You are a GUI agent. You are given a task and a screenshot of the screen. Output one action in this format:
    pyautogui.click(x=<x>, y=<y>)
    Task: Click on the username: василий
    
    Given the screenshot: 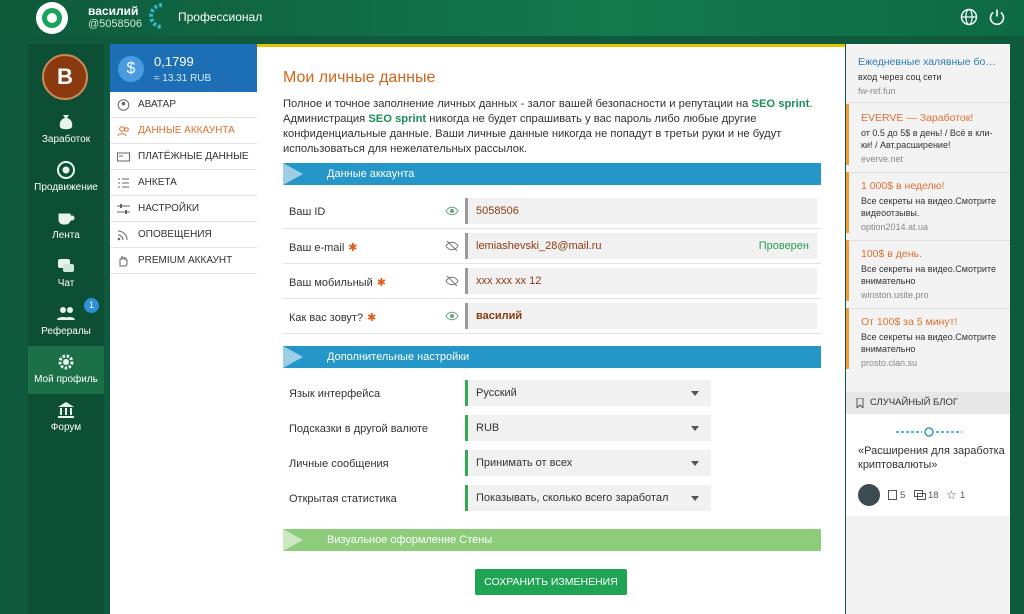 What is the action you would take?
    pyautogui.click(x=113, y=11)
    